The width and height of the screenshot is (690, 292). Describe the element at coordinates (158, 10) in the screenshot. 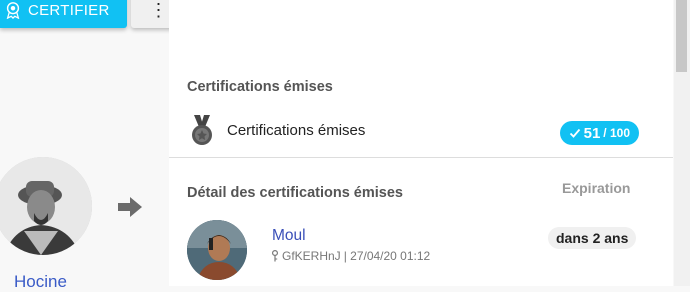

I see `more-vertical-icon: ⋮` at that location.